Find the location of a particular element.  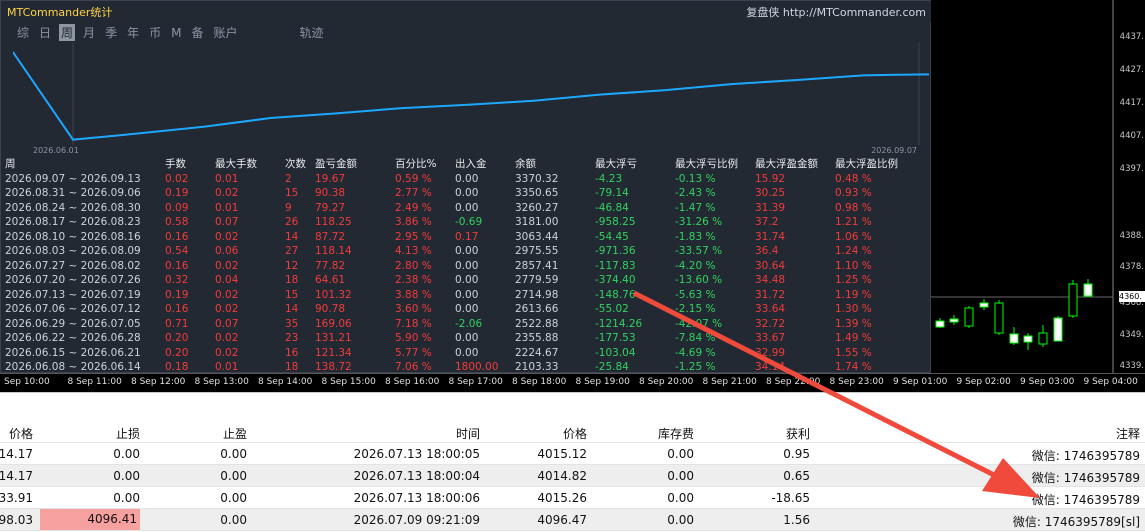

table-cell: 3.86 % is located at coordinates (413, 222).